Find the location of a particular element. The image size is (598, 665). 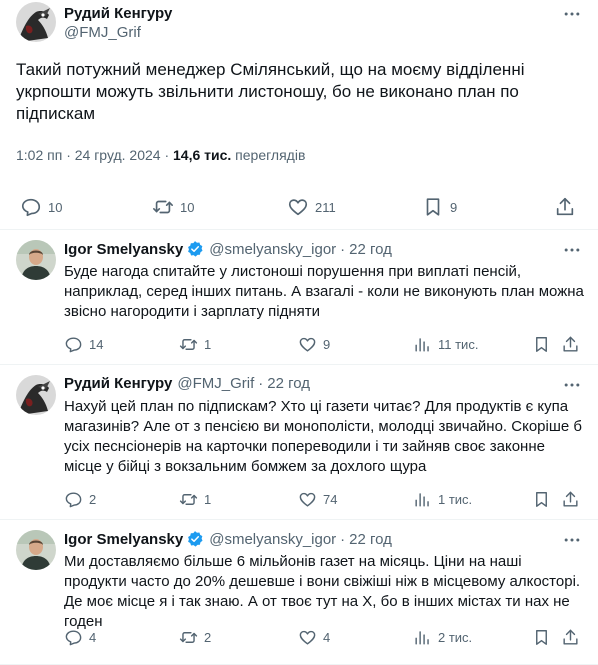

views-button: 1 тис. is located at coordinates (442, 499).